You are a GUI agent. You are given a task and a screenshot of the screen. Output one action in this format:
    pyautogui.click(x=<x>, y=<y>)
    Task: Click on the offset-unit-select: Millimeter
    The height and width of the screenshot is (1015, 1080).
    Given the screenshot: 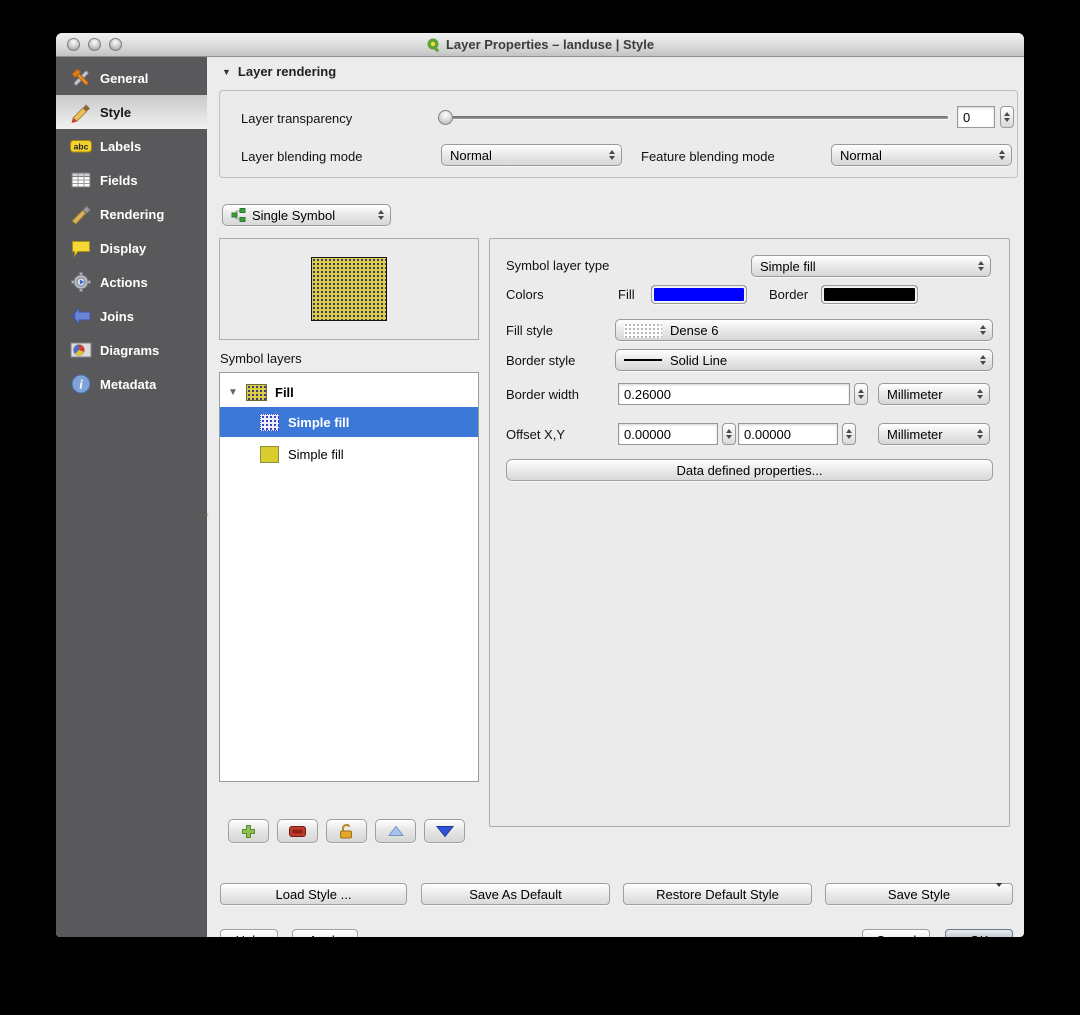 What is the action you would take?
    pyautogui.click(x=934, y=434)
    